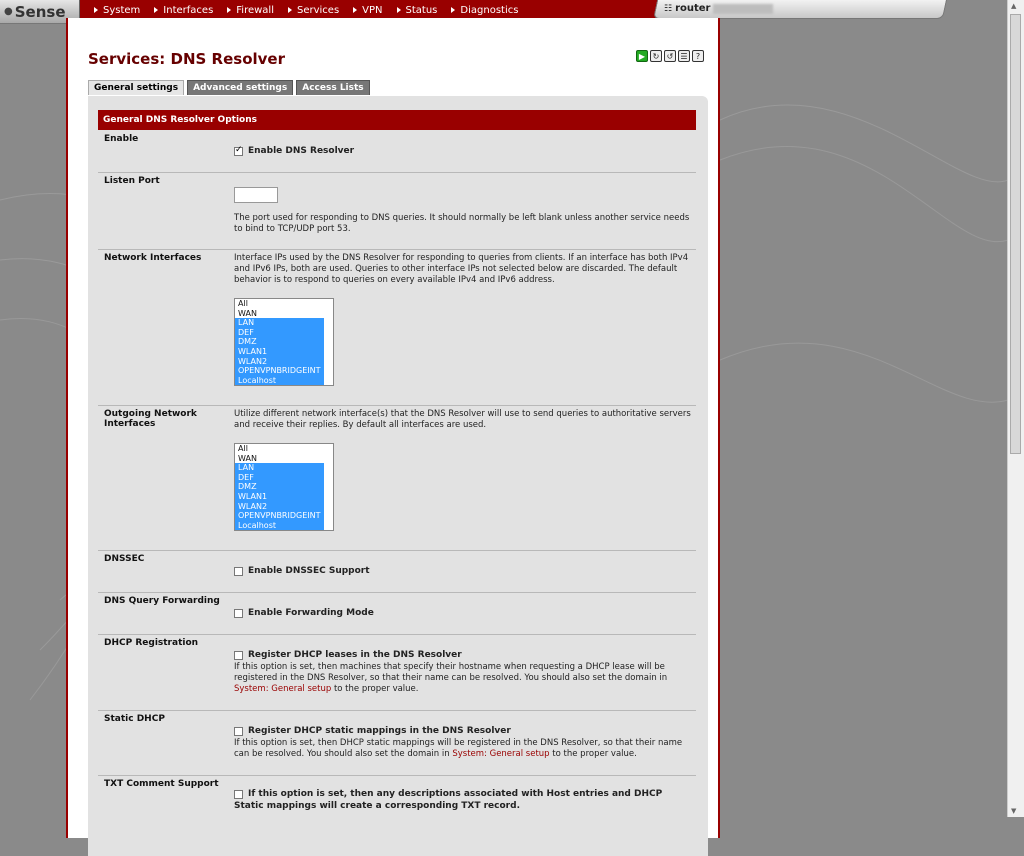 The height and width of the screenshot is (856, 1024). What do you see at coordinates (464, 572) in the screenshot?
I see `field: Enable DNSSEC Support` at bounding box center [464, 572].